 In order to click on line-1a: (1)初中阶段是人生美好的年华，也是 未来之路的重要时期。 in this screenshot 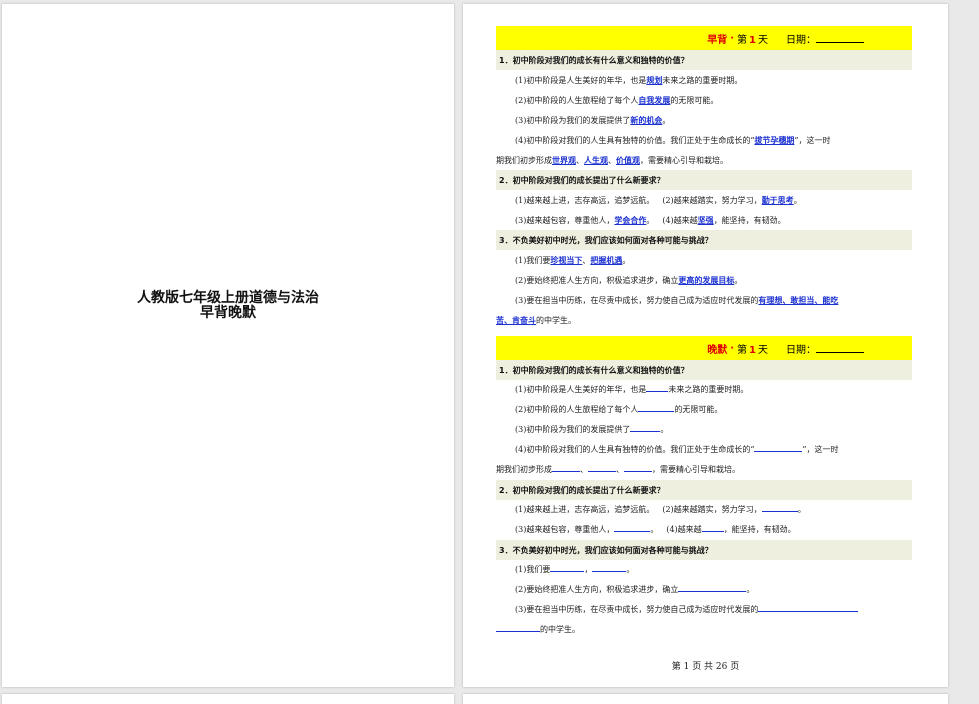, I will do `click(704, 390)`.